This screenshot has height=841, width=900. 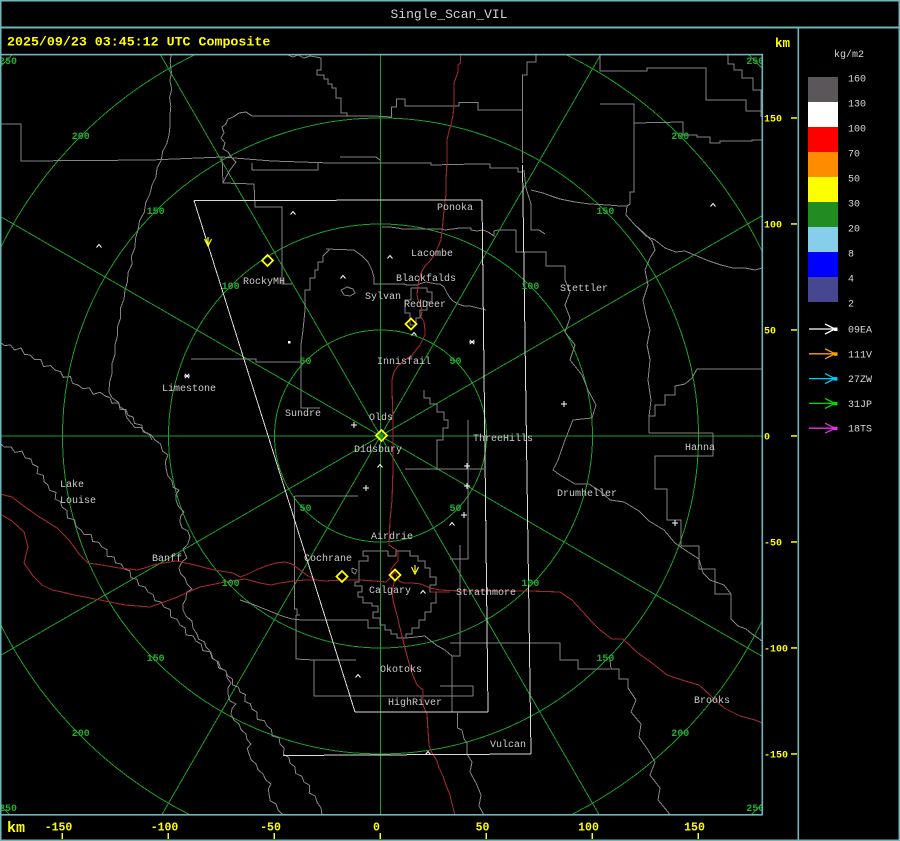 I want to click on svg-text: RockyMH, so click(x=264, y=282).